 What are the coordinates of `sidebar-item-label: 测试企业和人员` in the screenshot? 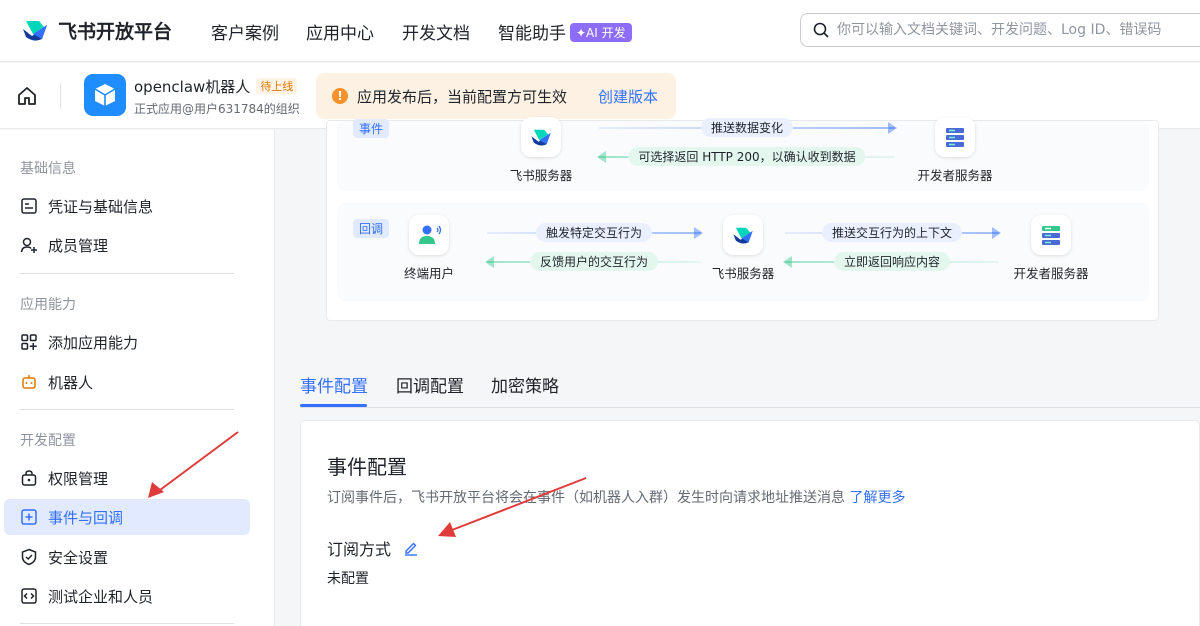 It's located at (101, 596).